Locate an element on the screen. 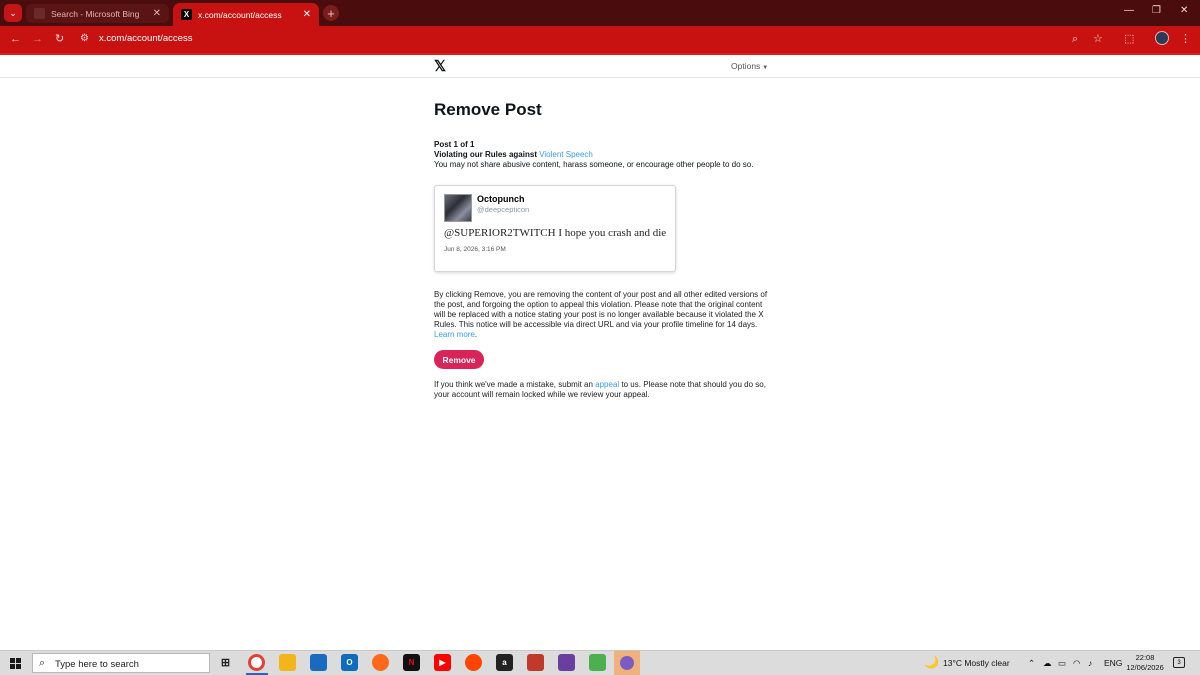 The width and height of the screenshot is (1200, 675). appeal-link: appeal is located at coordinates (607, 384).